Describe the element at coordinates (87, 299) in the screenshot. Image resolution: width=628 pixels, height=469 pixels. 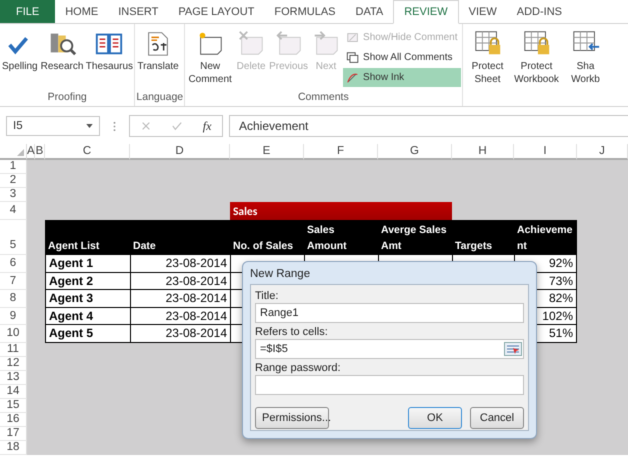
I see `table-cell: Agent 3` at that location.